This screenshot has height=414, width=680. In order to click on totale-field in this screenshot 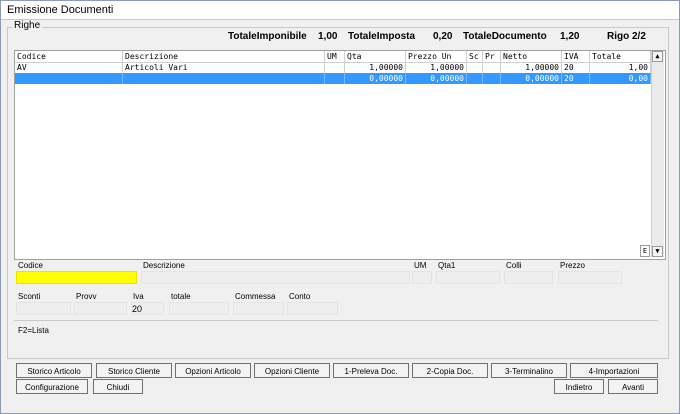, I will do `click(199, 308)`.